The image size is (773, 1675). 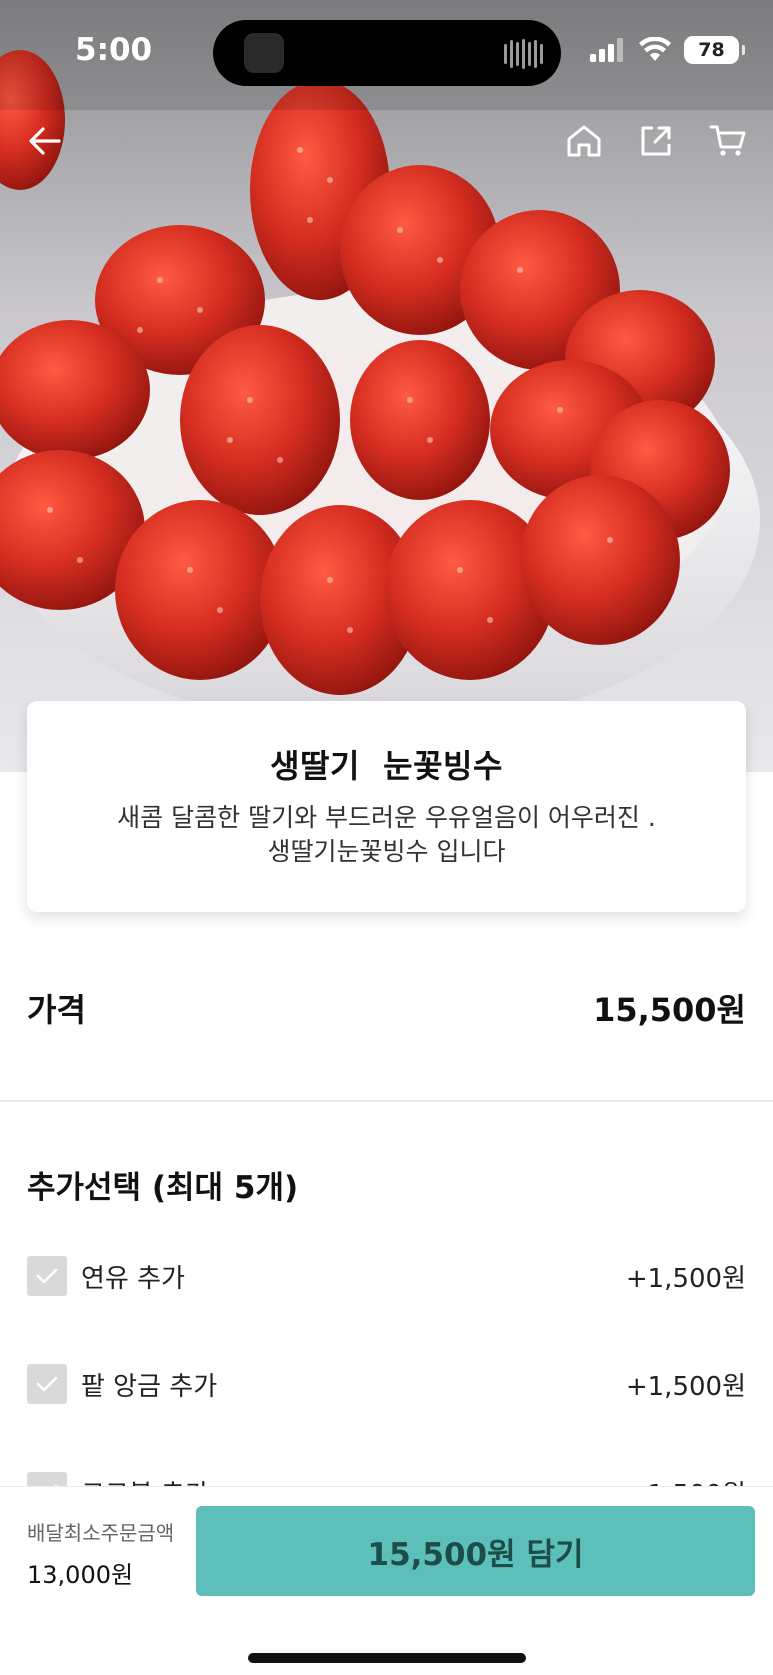 What do you see at coordinates (387, 1658) in the screenshot?
I see `home-indicator` at bounding box center [387, 1658].